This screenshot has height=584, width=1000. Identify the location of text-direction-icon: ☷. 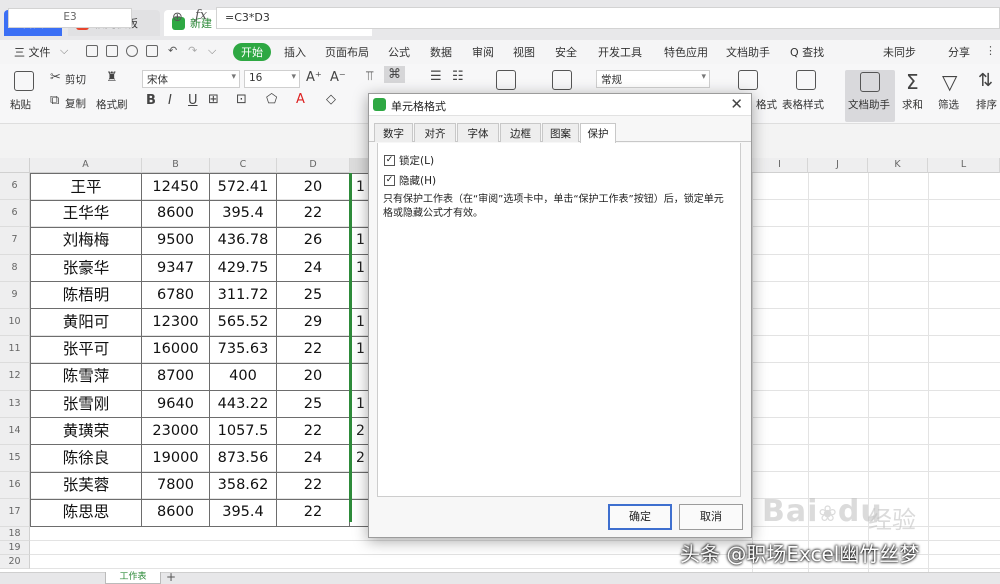
(458, 76).